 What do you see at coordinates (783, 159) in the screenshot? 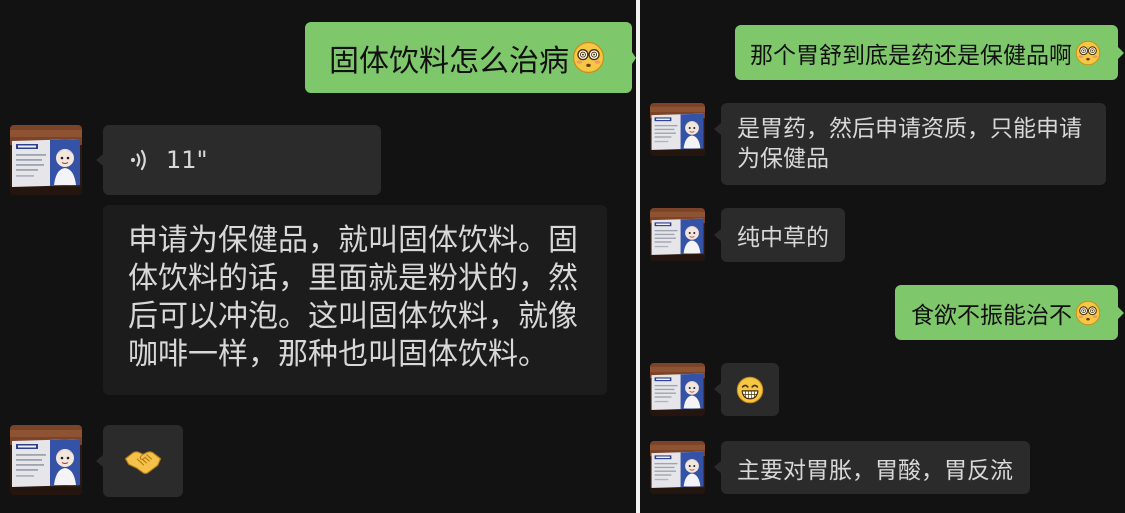
I see `message-line: 为保健品` at bounding box center [783, 159].